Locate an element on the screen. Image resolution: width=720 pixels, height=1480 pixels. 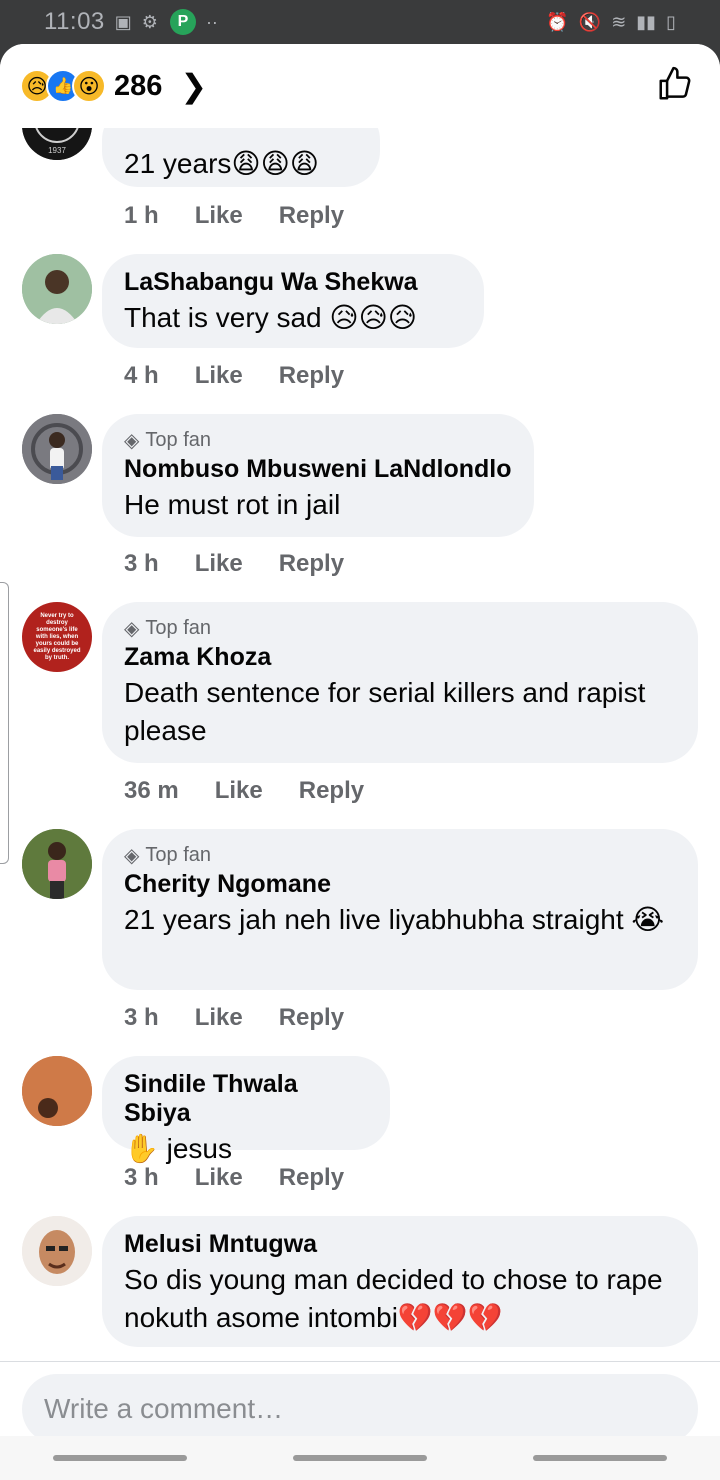
signal-icon: ▮▮ is located at coordinates (646, 21).